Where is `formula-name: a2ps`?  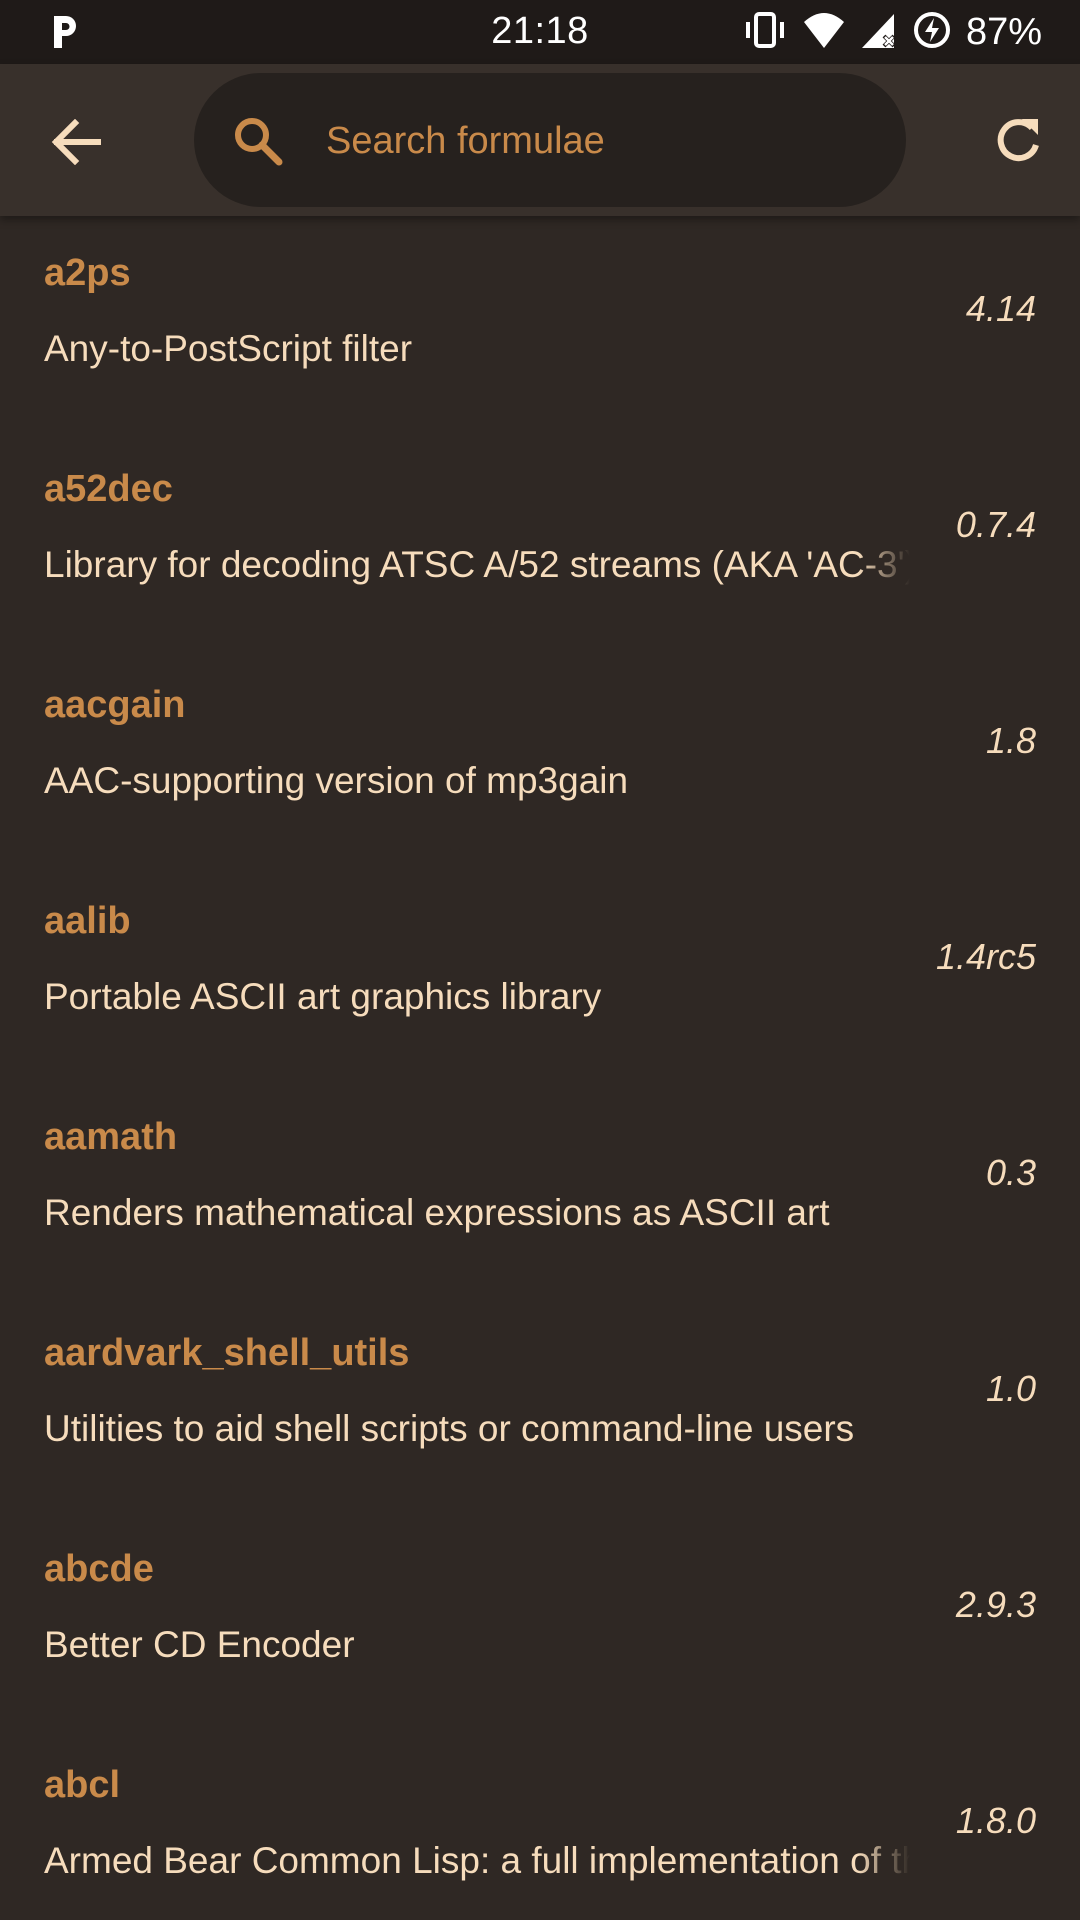
formula-name: a2ps is located at coordinates (87, 273).